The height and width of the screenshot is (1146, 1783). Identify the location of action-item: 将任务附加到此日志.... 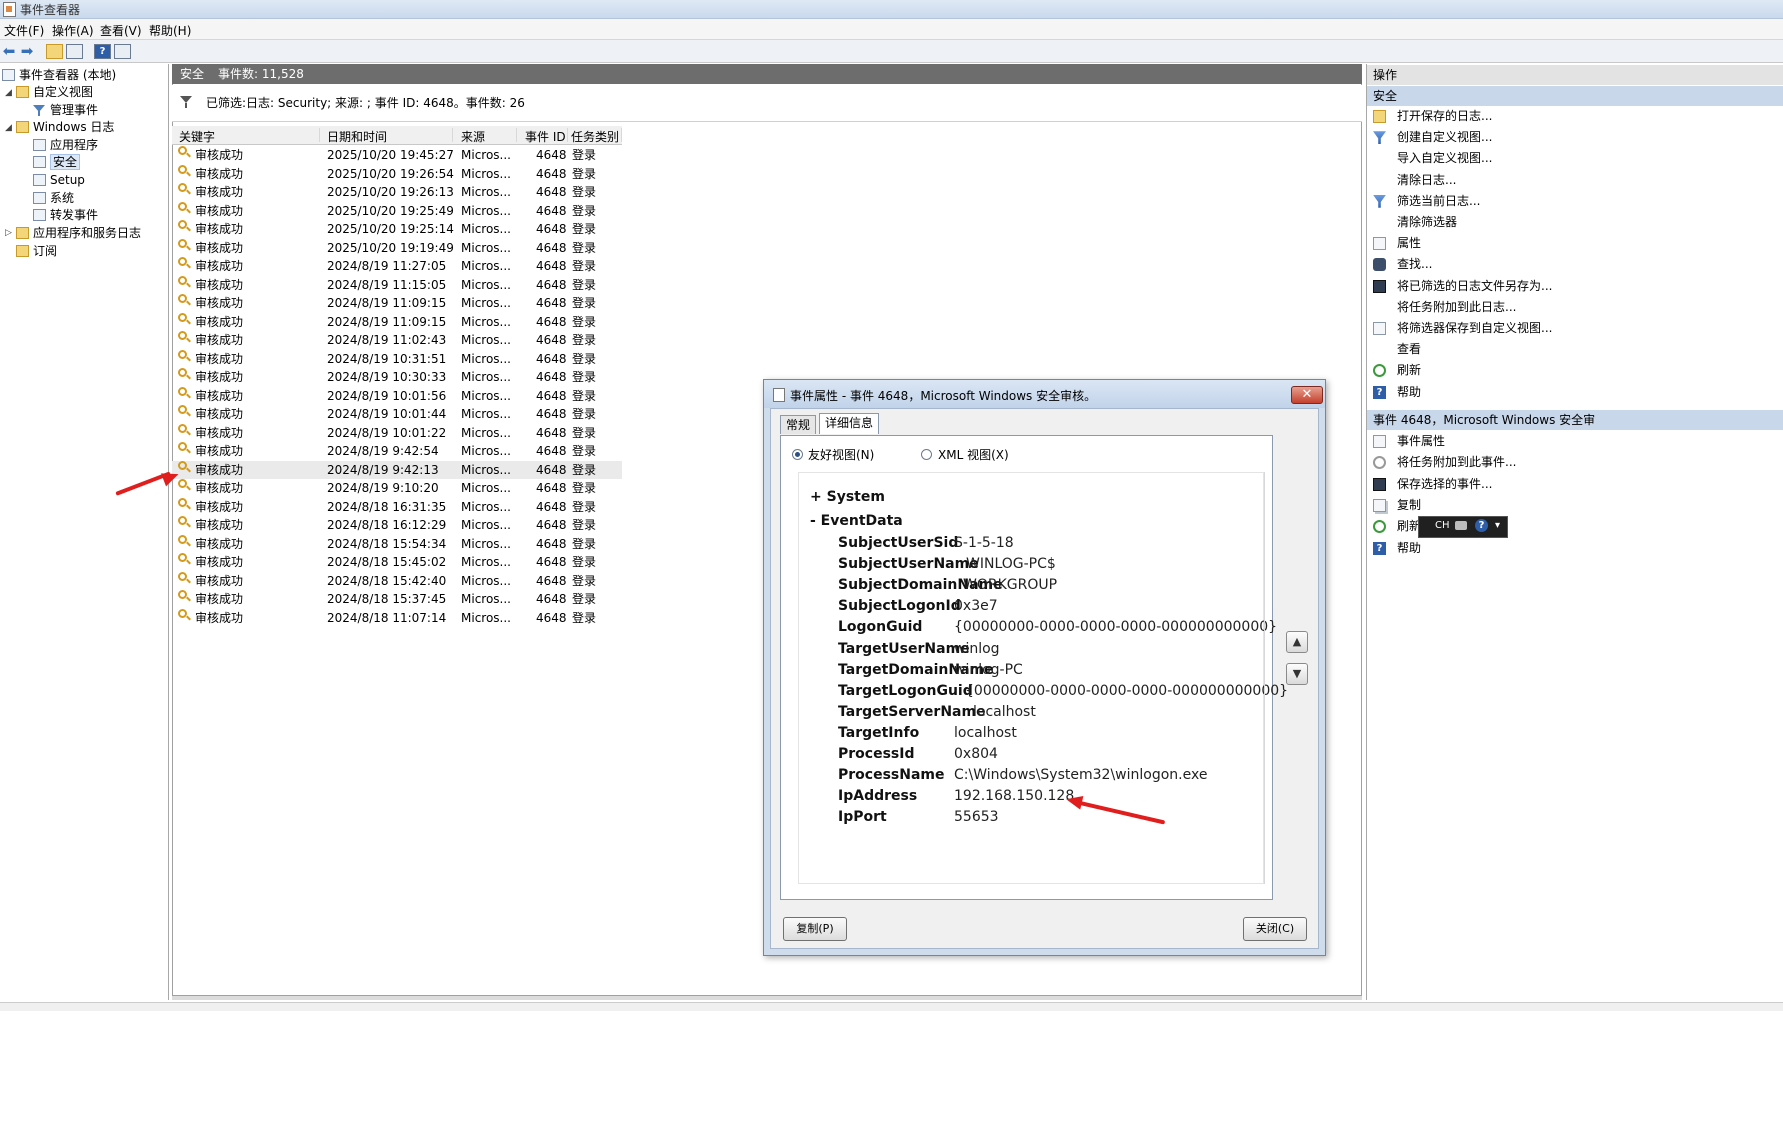
(1576, 307).